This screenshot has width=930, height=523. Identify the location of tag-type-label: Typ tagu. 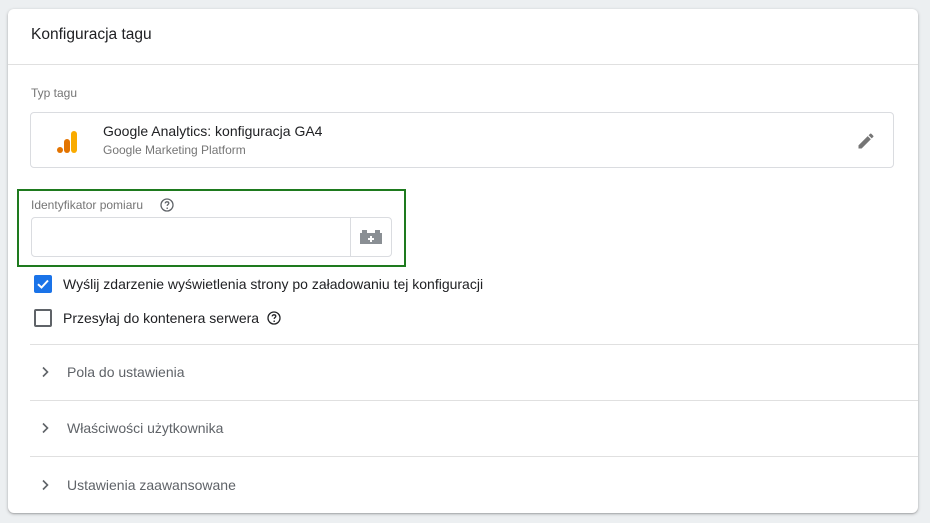
(54, 93).